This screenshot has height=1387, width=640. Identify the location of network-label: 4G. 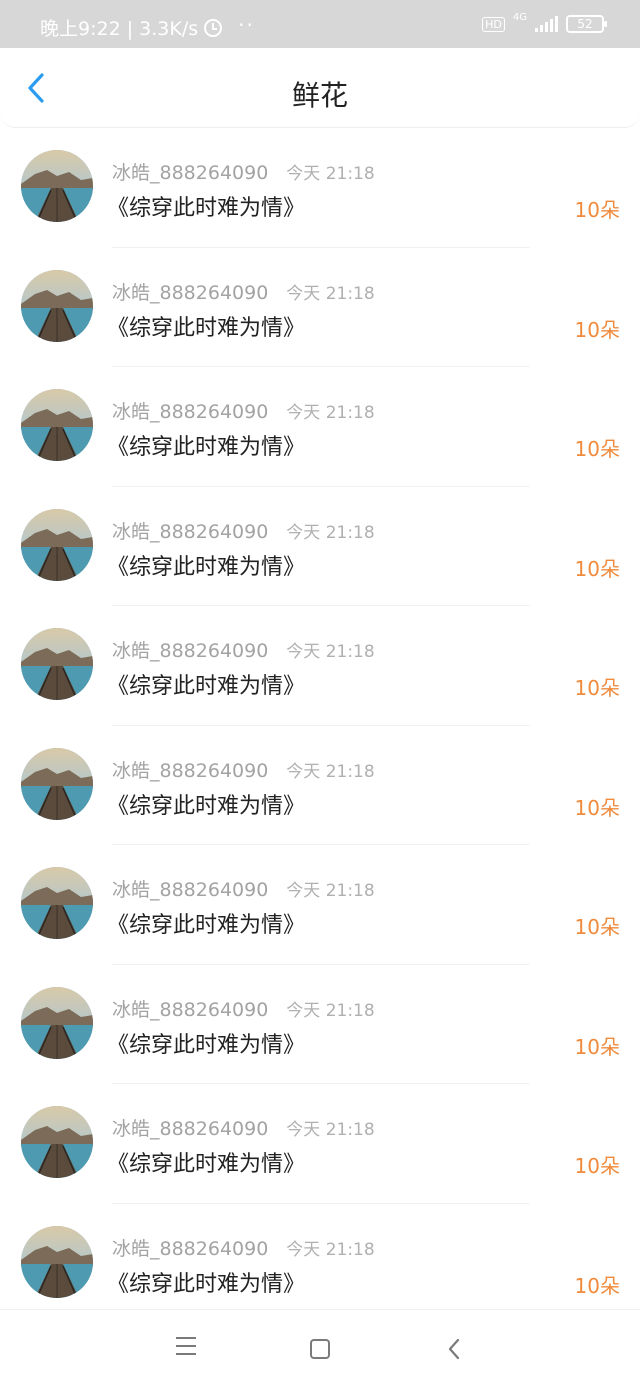
(519, 17).